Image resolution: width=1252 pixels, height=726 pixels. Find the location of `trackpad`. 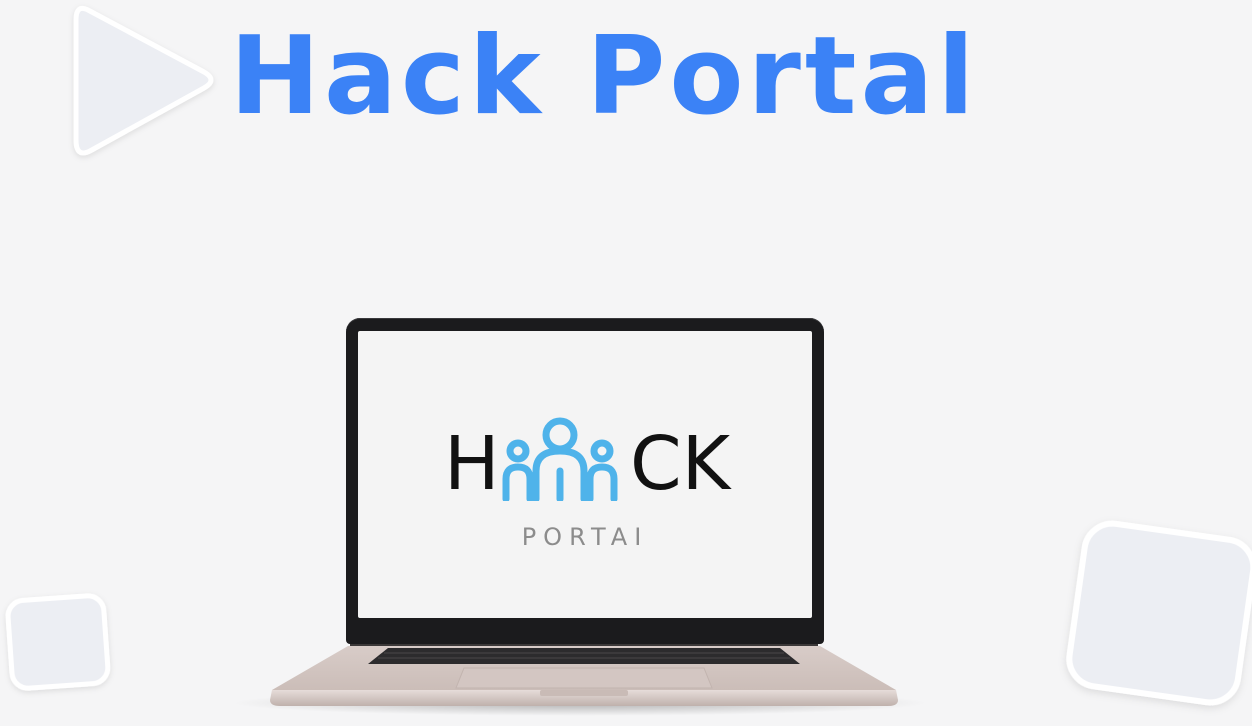

trackpad is located at coordinates (584, 678).